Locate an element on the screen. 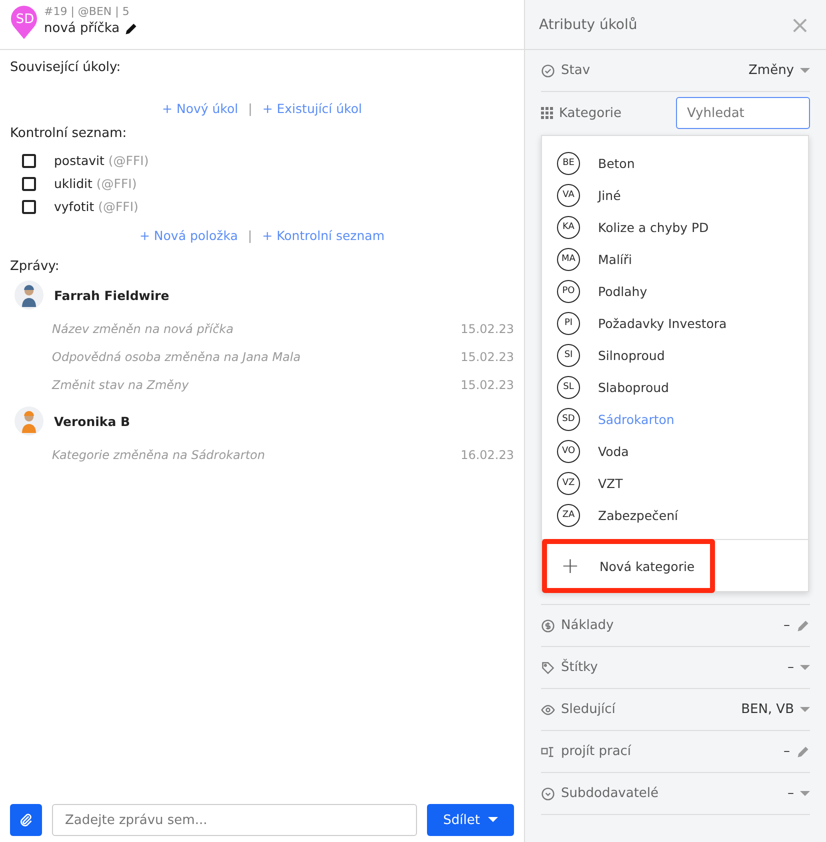 Image resolution: width=826 pixels, height=842 pixels. category-option: SL Slaboproud is located at coordinates (675, 387).